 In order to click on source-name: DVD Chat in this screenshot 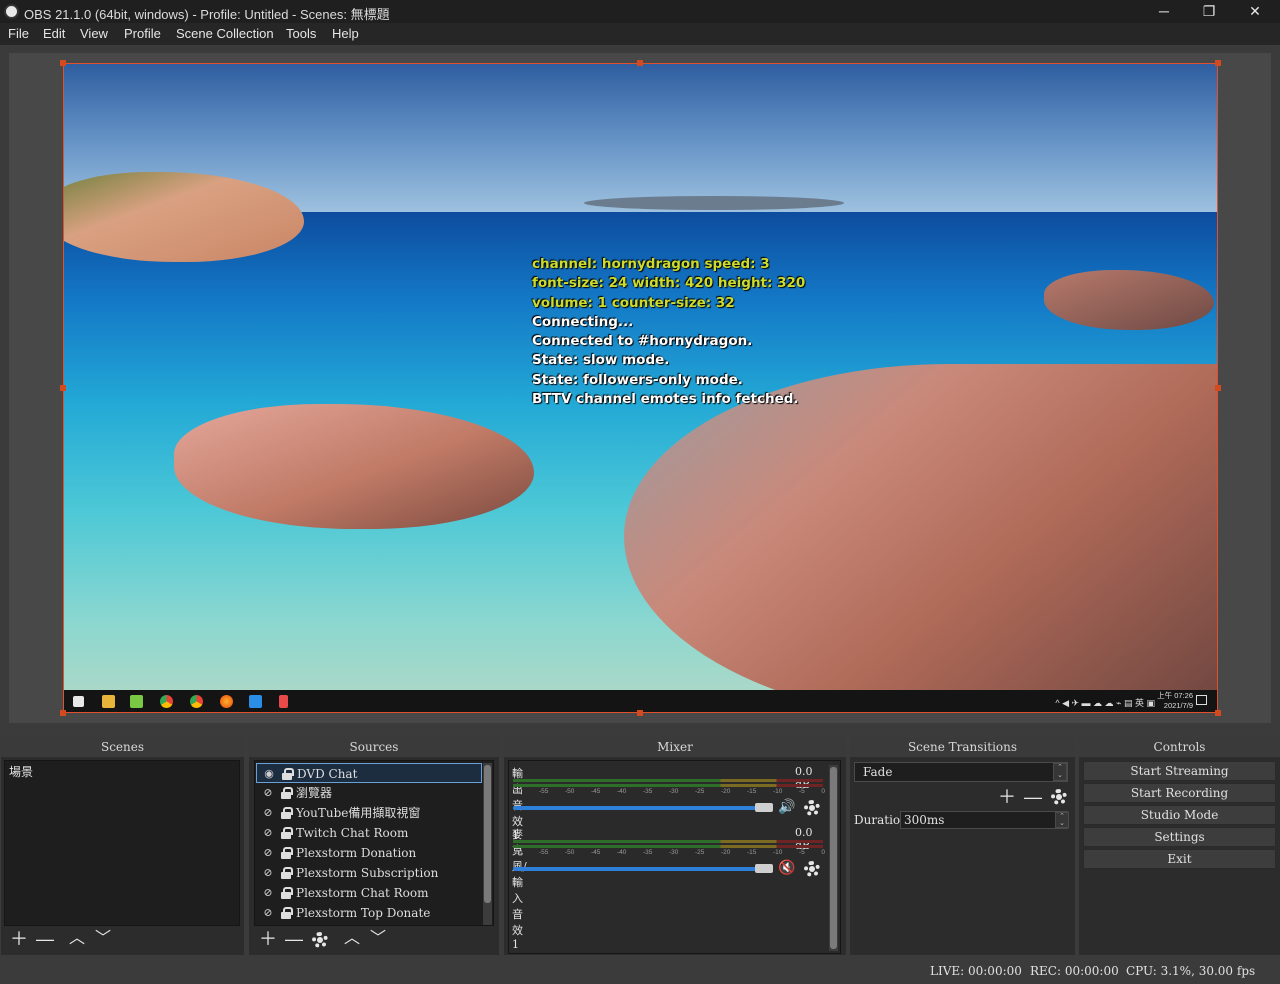, I will do `click(327, 774)`.